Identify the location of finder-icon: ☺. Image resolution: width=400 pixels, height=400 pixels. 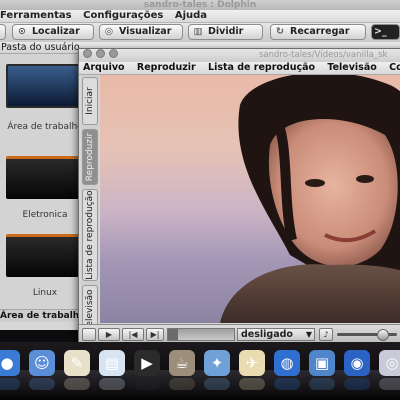
(42, 363).